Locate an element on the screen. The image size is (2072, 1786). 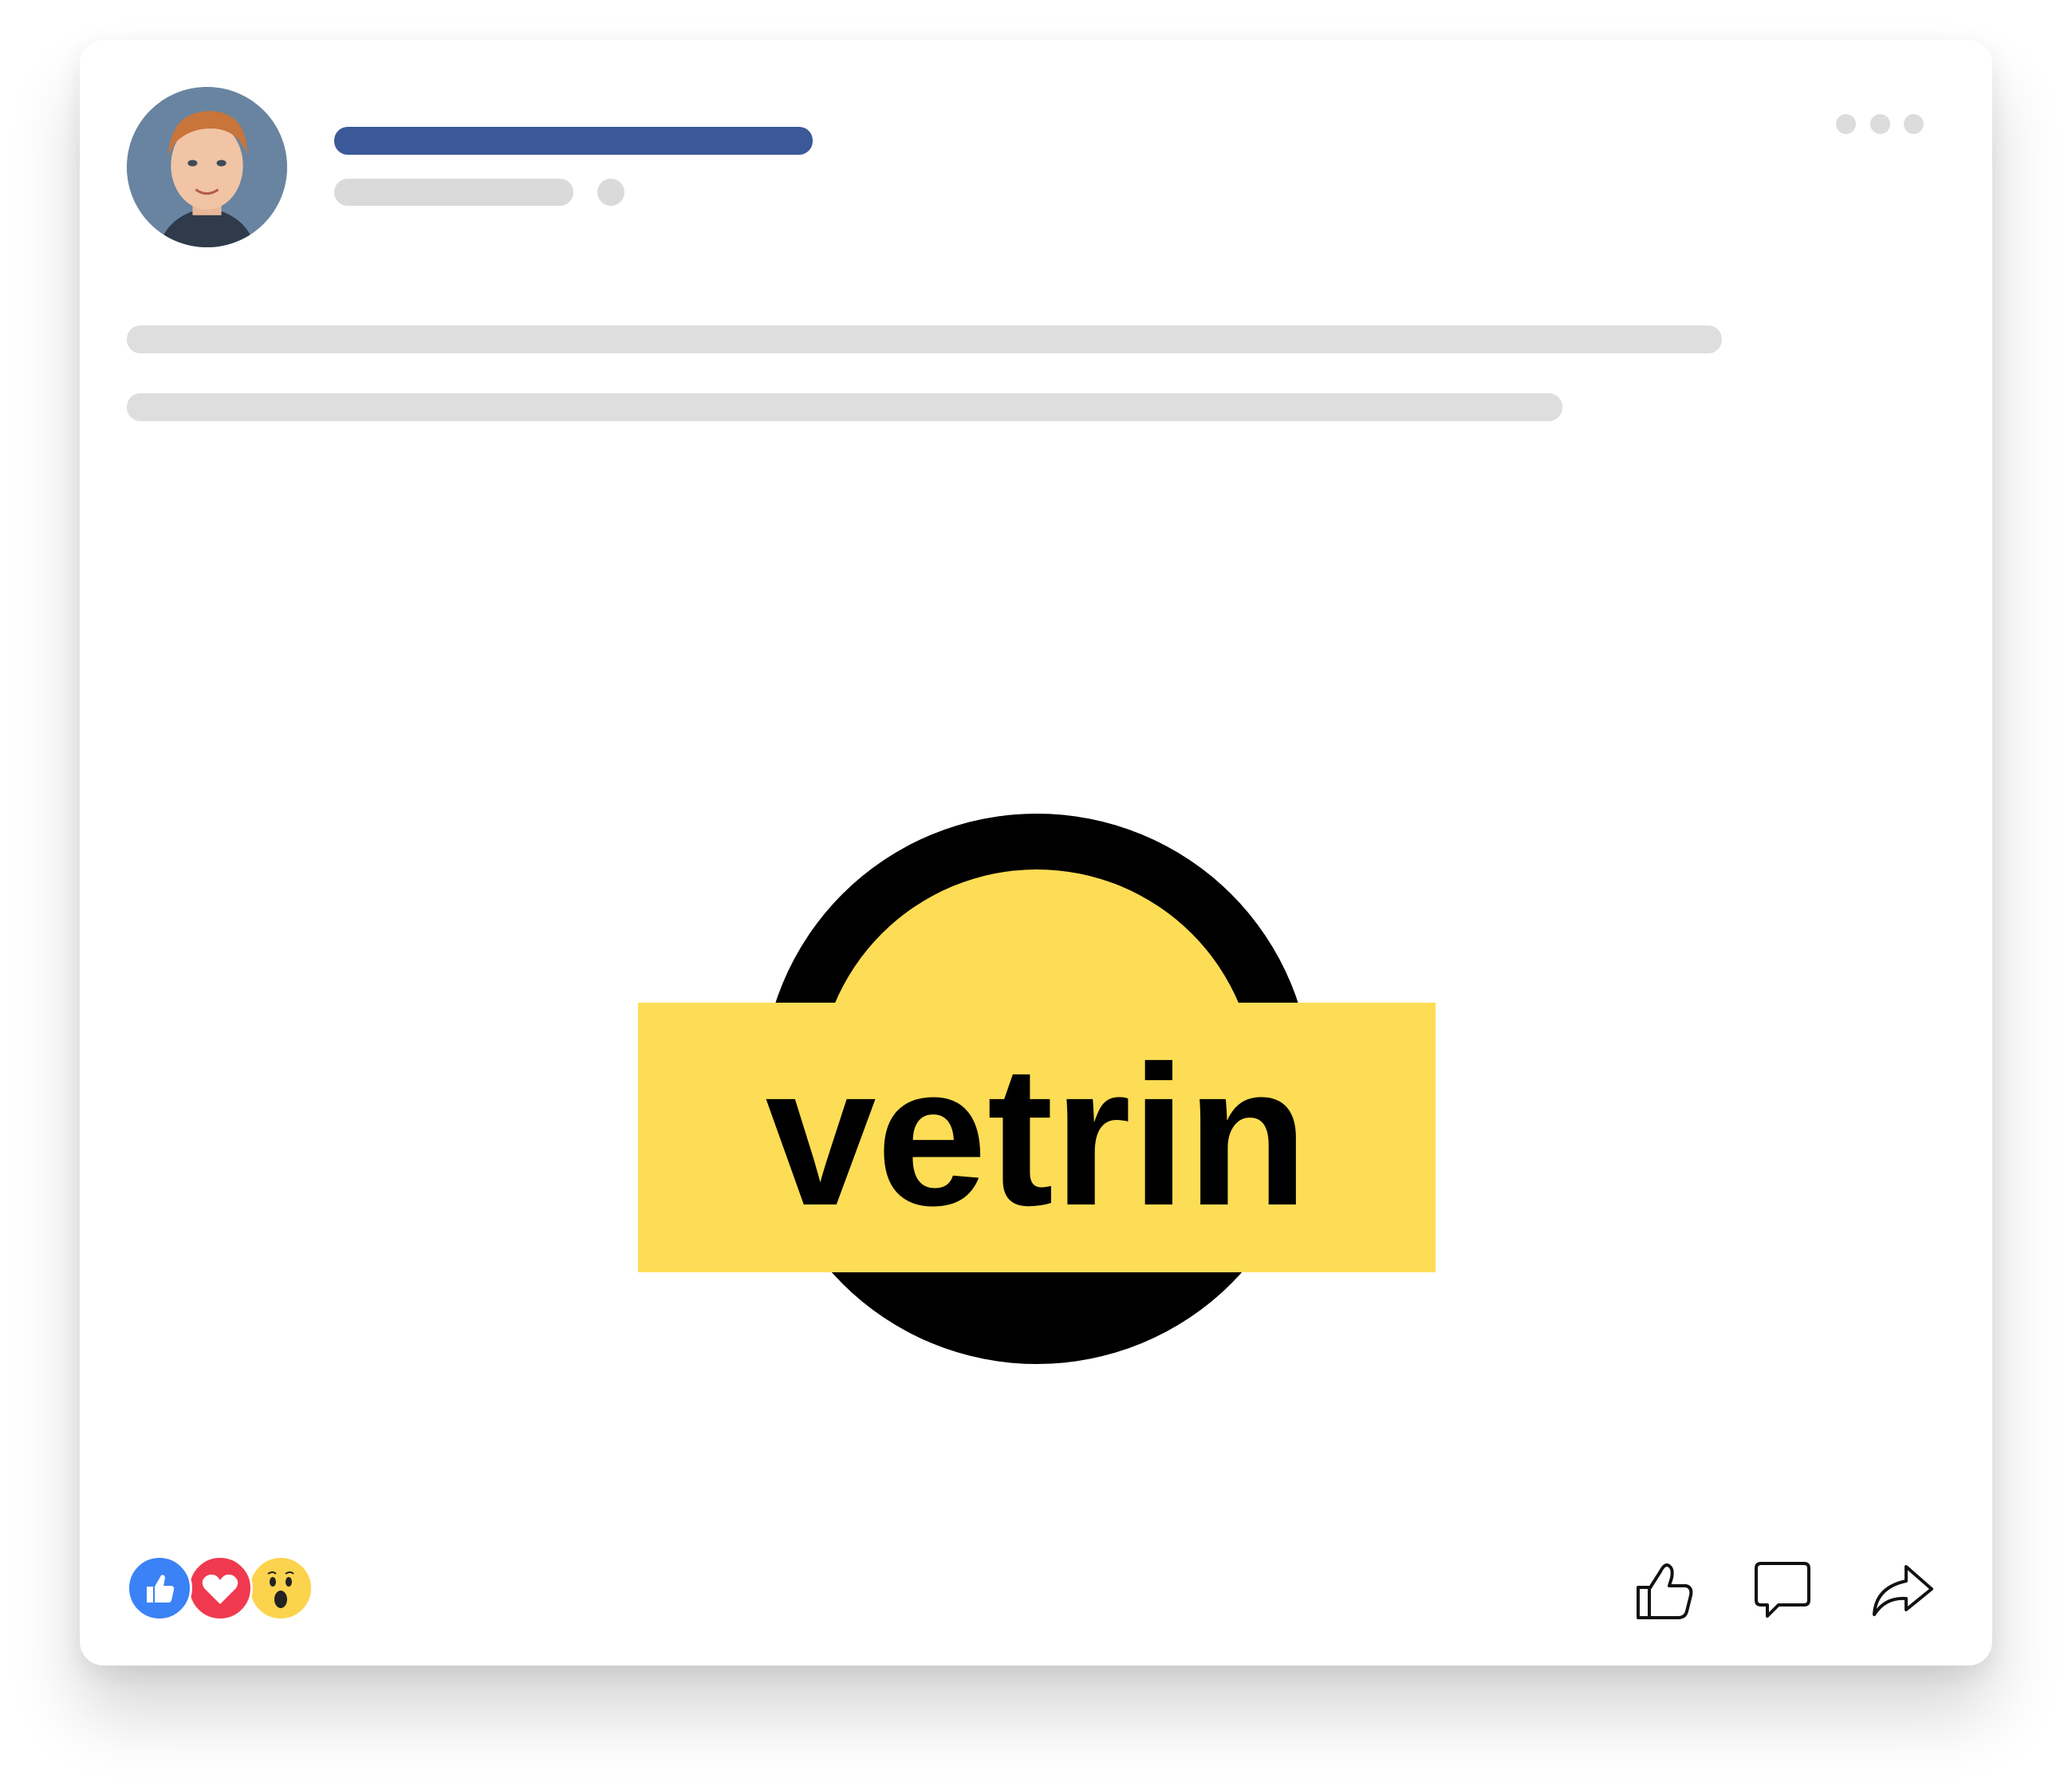
avatar-photo is located at coordinates (207, 167).